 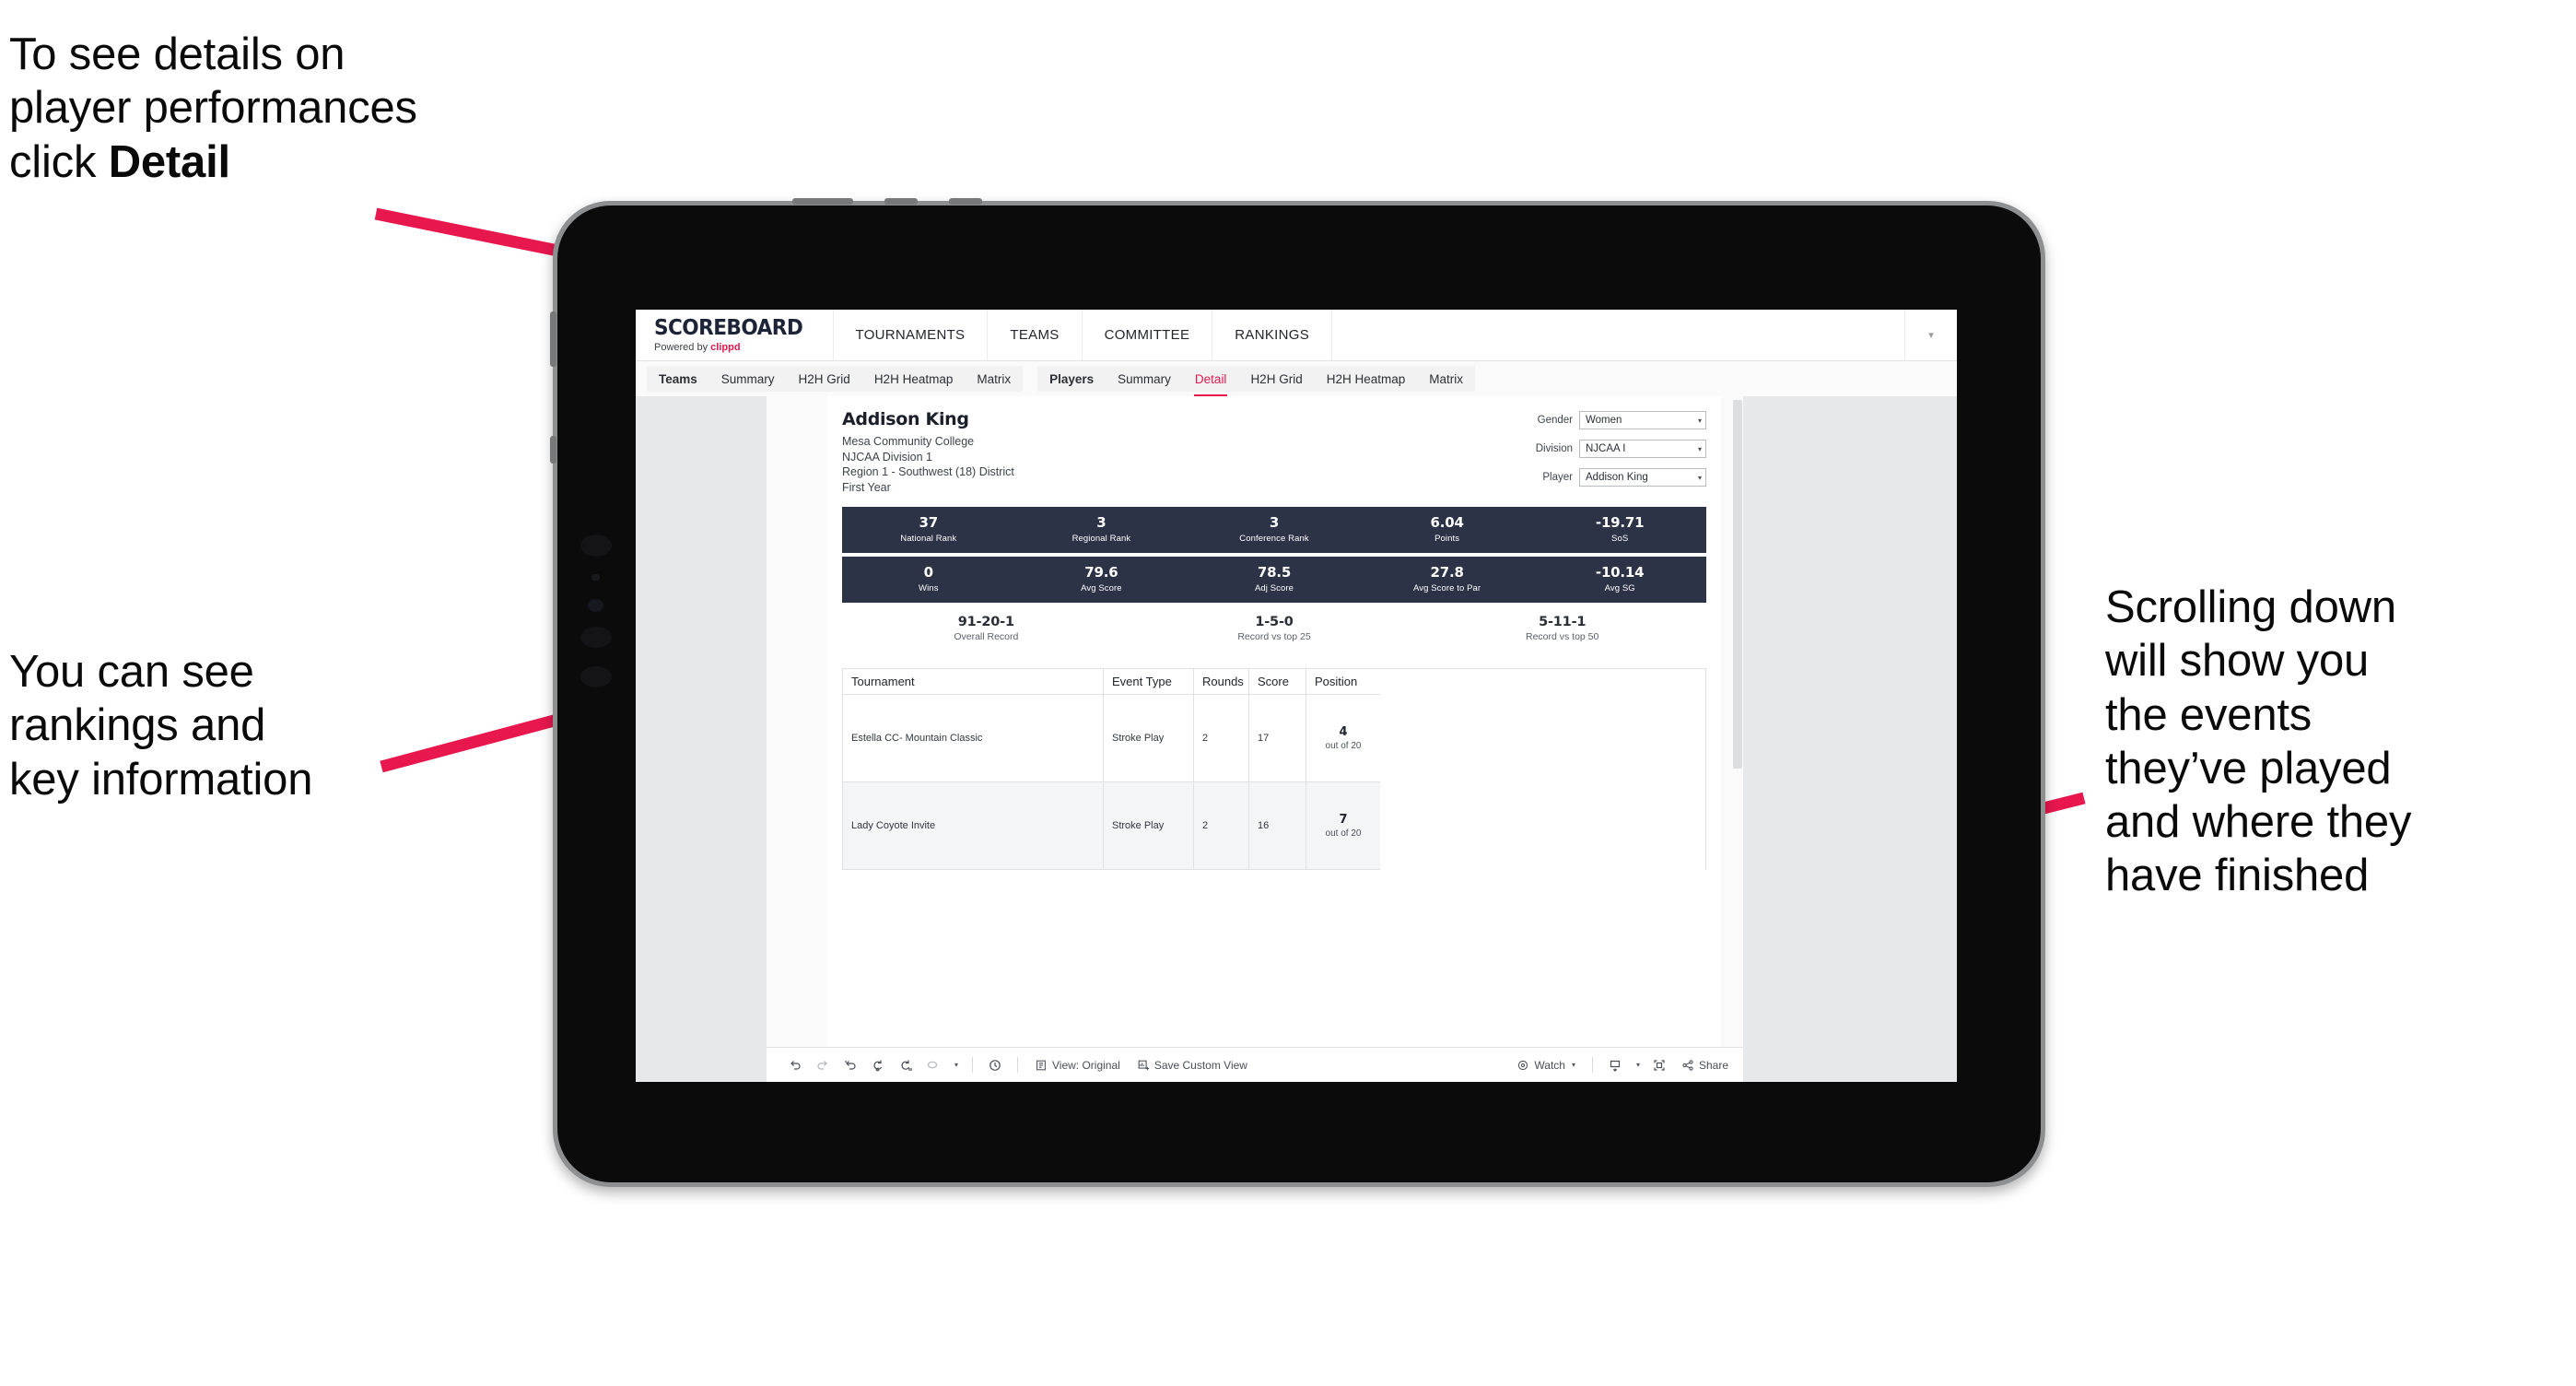 I want to click on stat-value: 0, so click(x=928, y=572).